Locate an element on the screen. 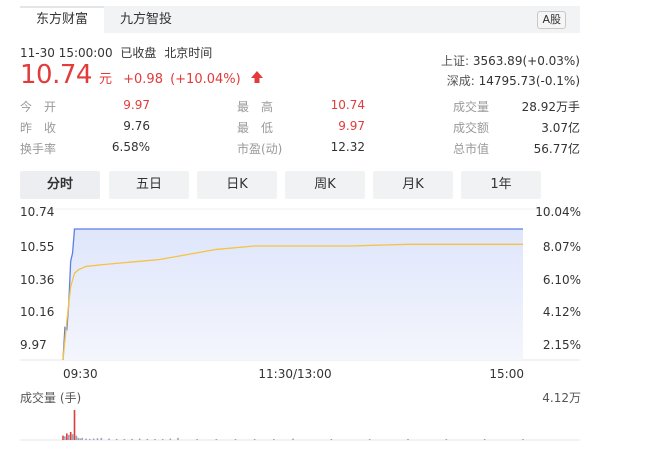 The height and width of the screenshot is (451, 656). stat-value: 9.76 is located at coordinates (136, 126).